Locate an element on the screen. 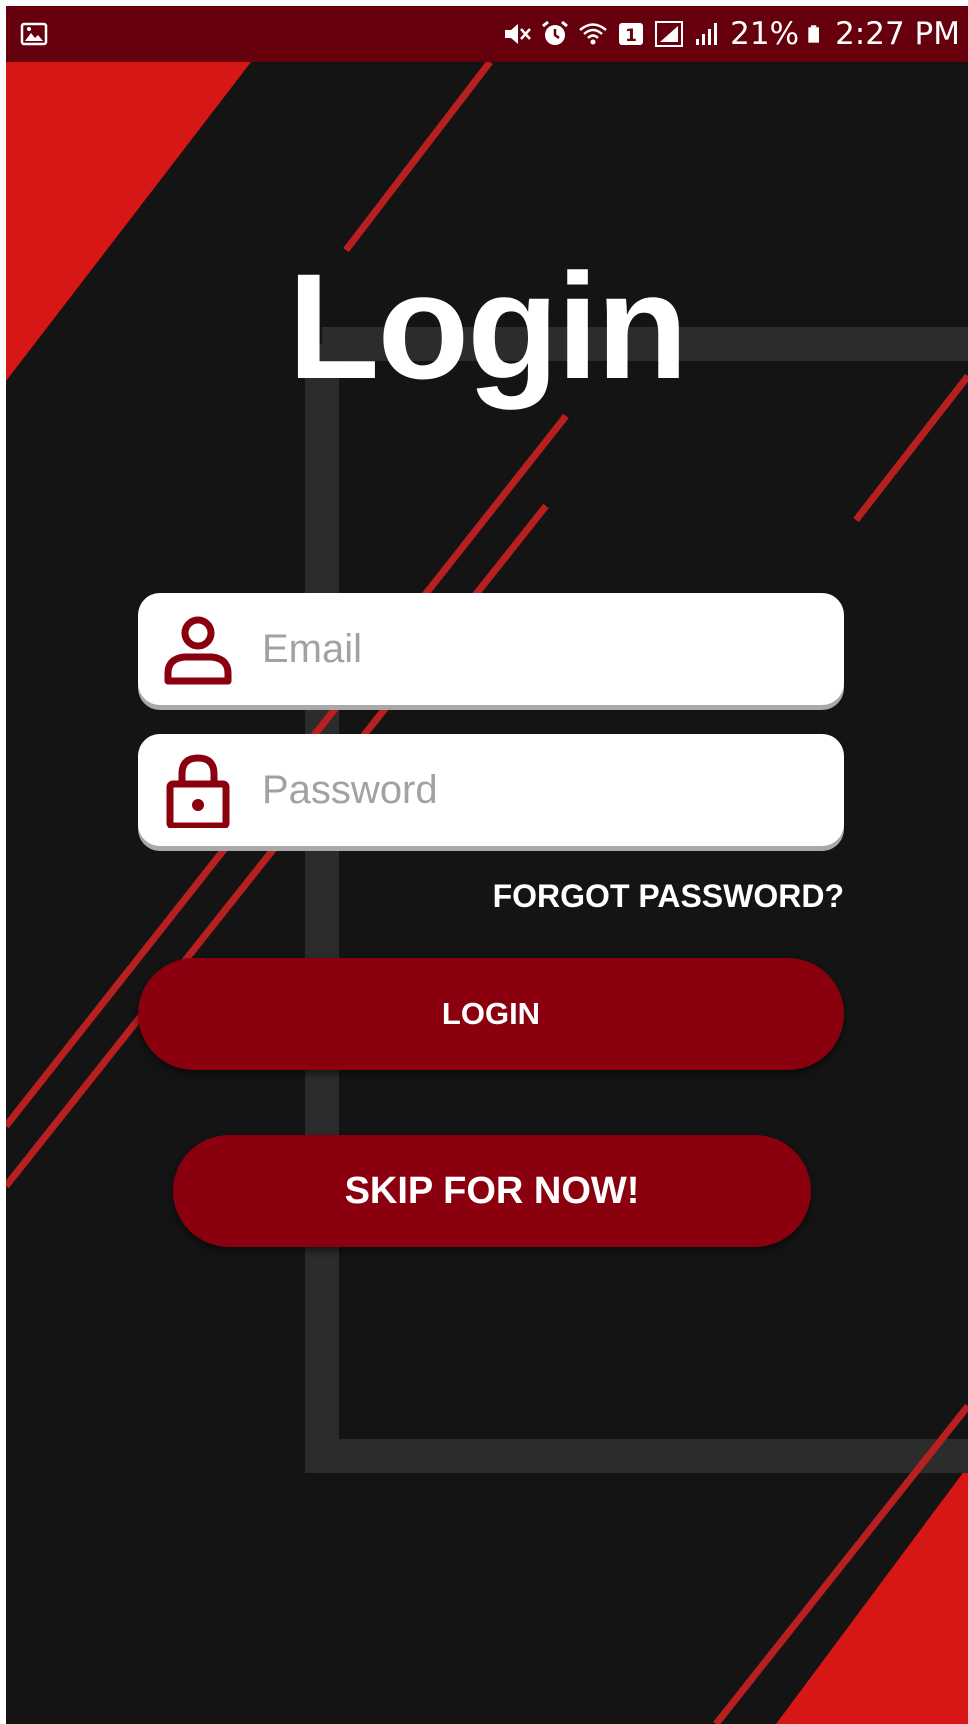 This screenshot has width=968, height=1724. status-icons: 1 21% 2:27 PM is located at coordinates (731, 34).